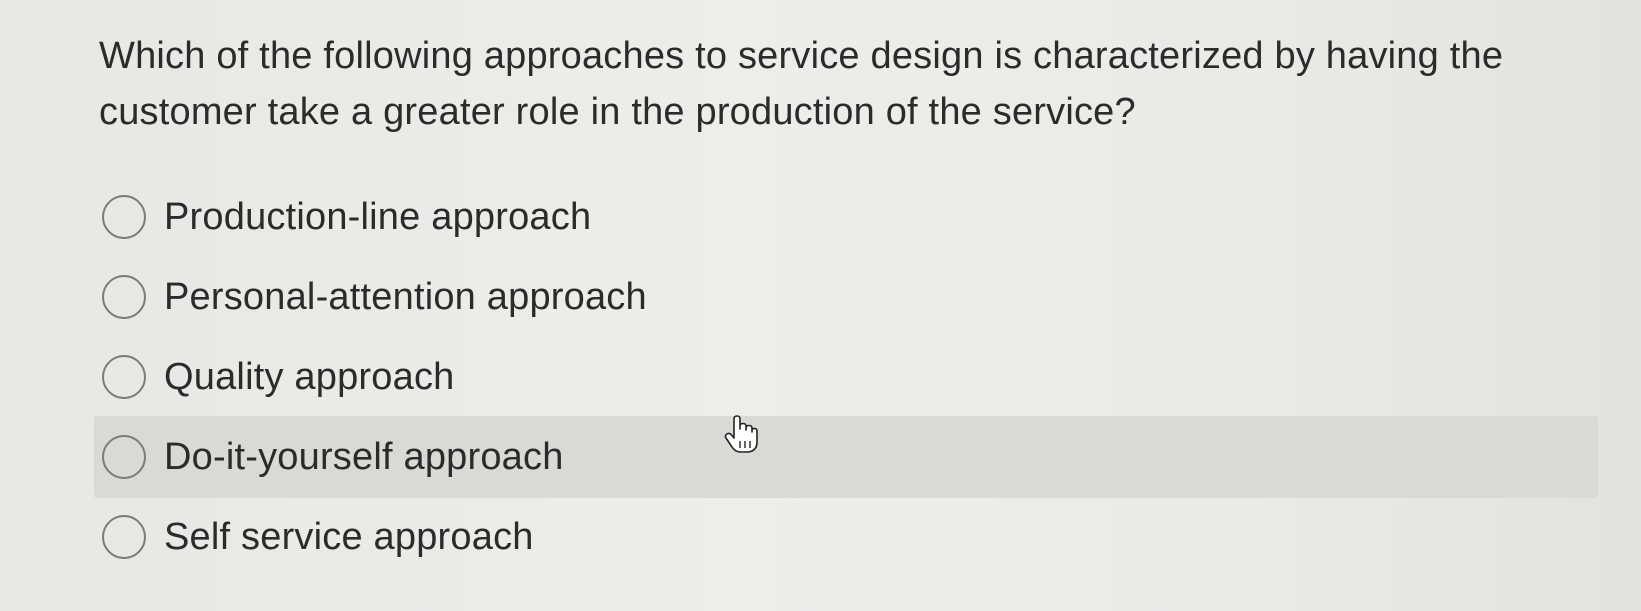  I want to click on option-label: Quality approach, so click(309, 376).